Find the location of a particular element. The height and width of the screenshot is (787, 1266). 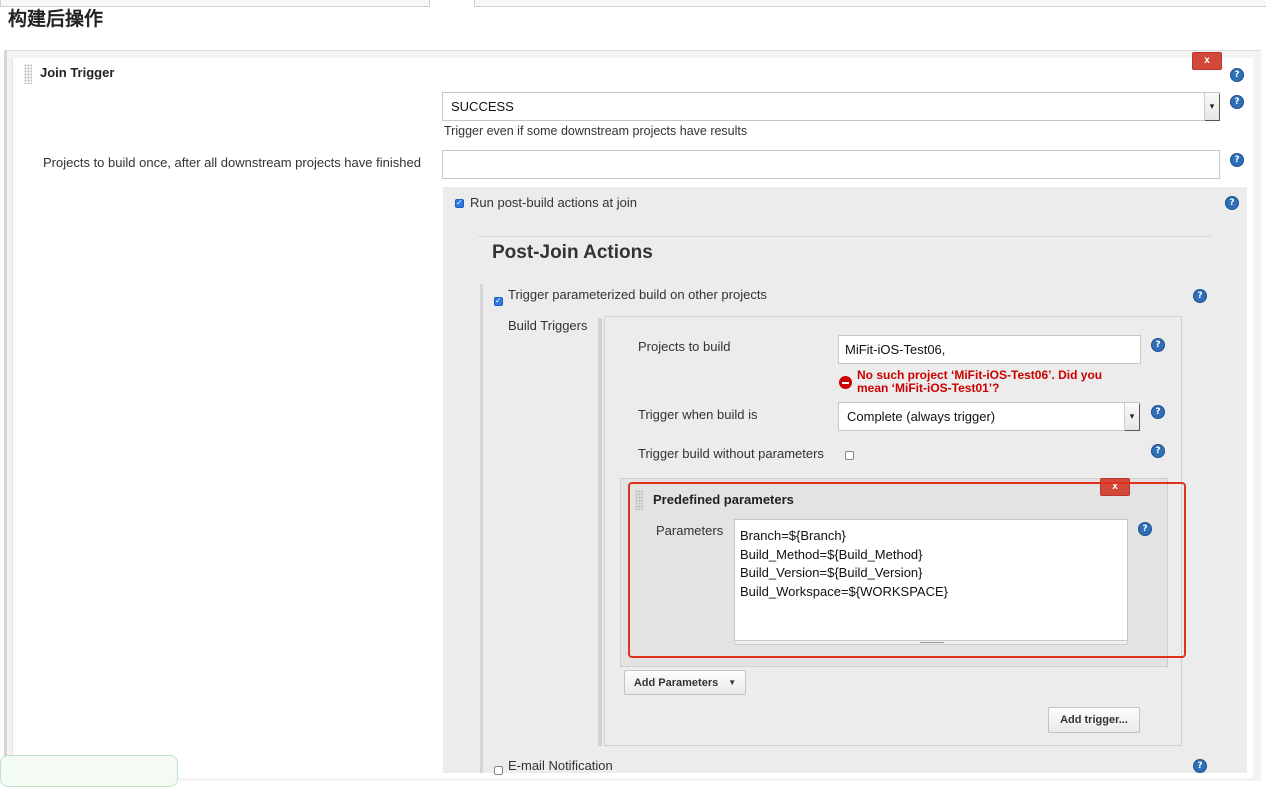

projects-once-input is located at coordinates (831, 164).